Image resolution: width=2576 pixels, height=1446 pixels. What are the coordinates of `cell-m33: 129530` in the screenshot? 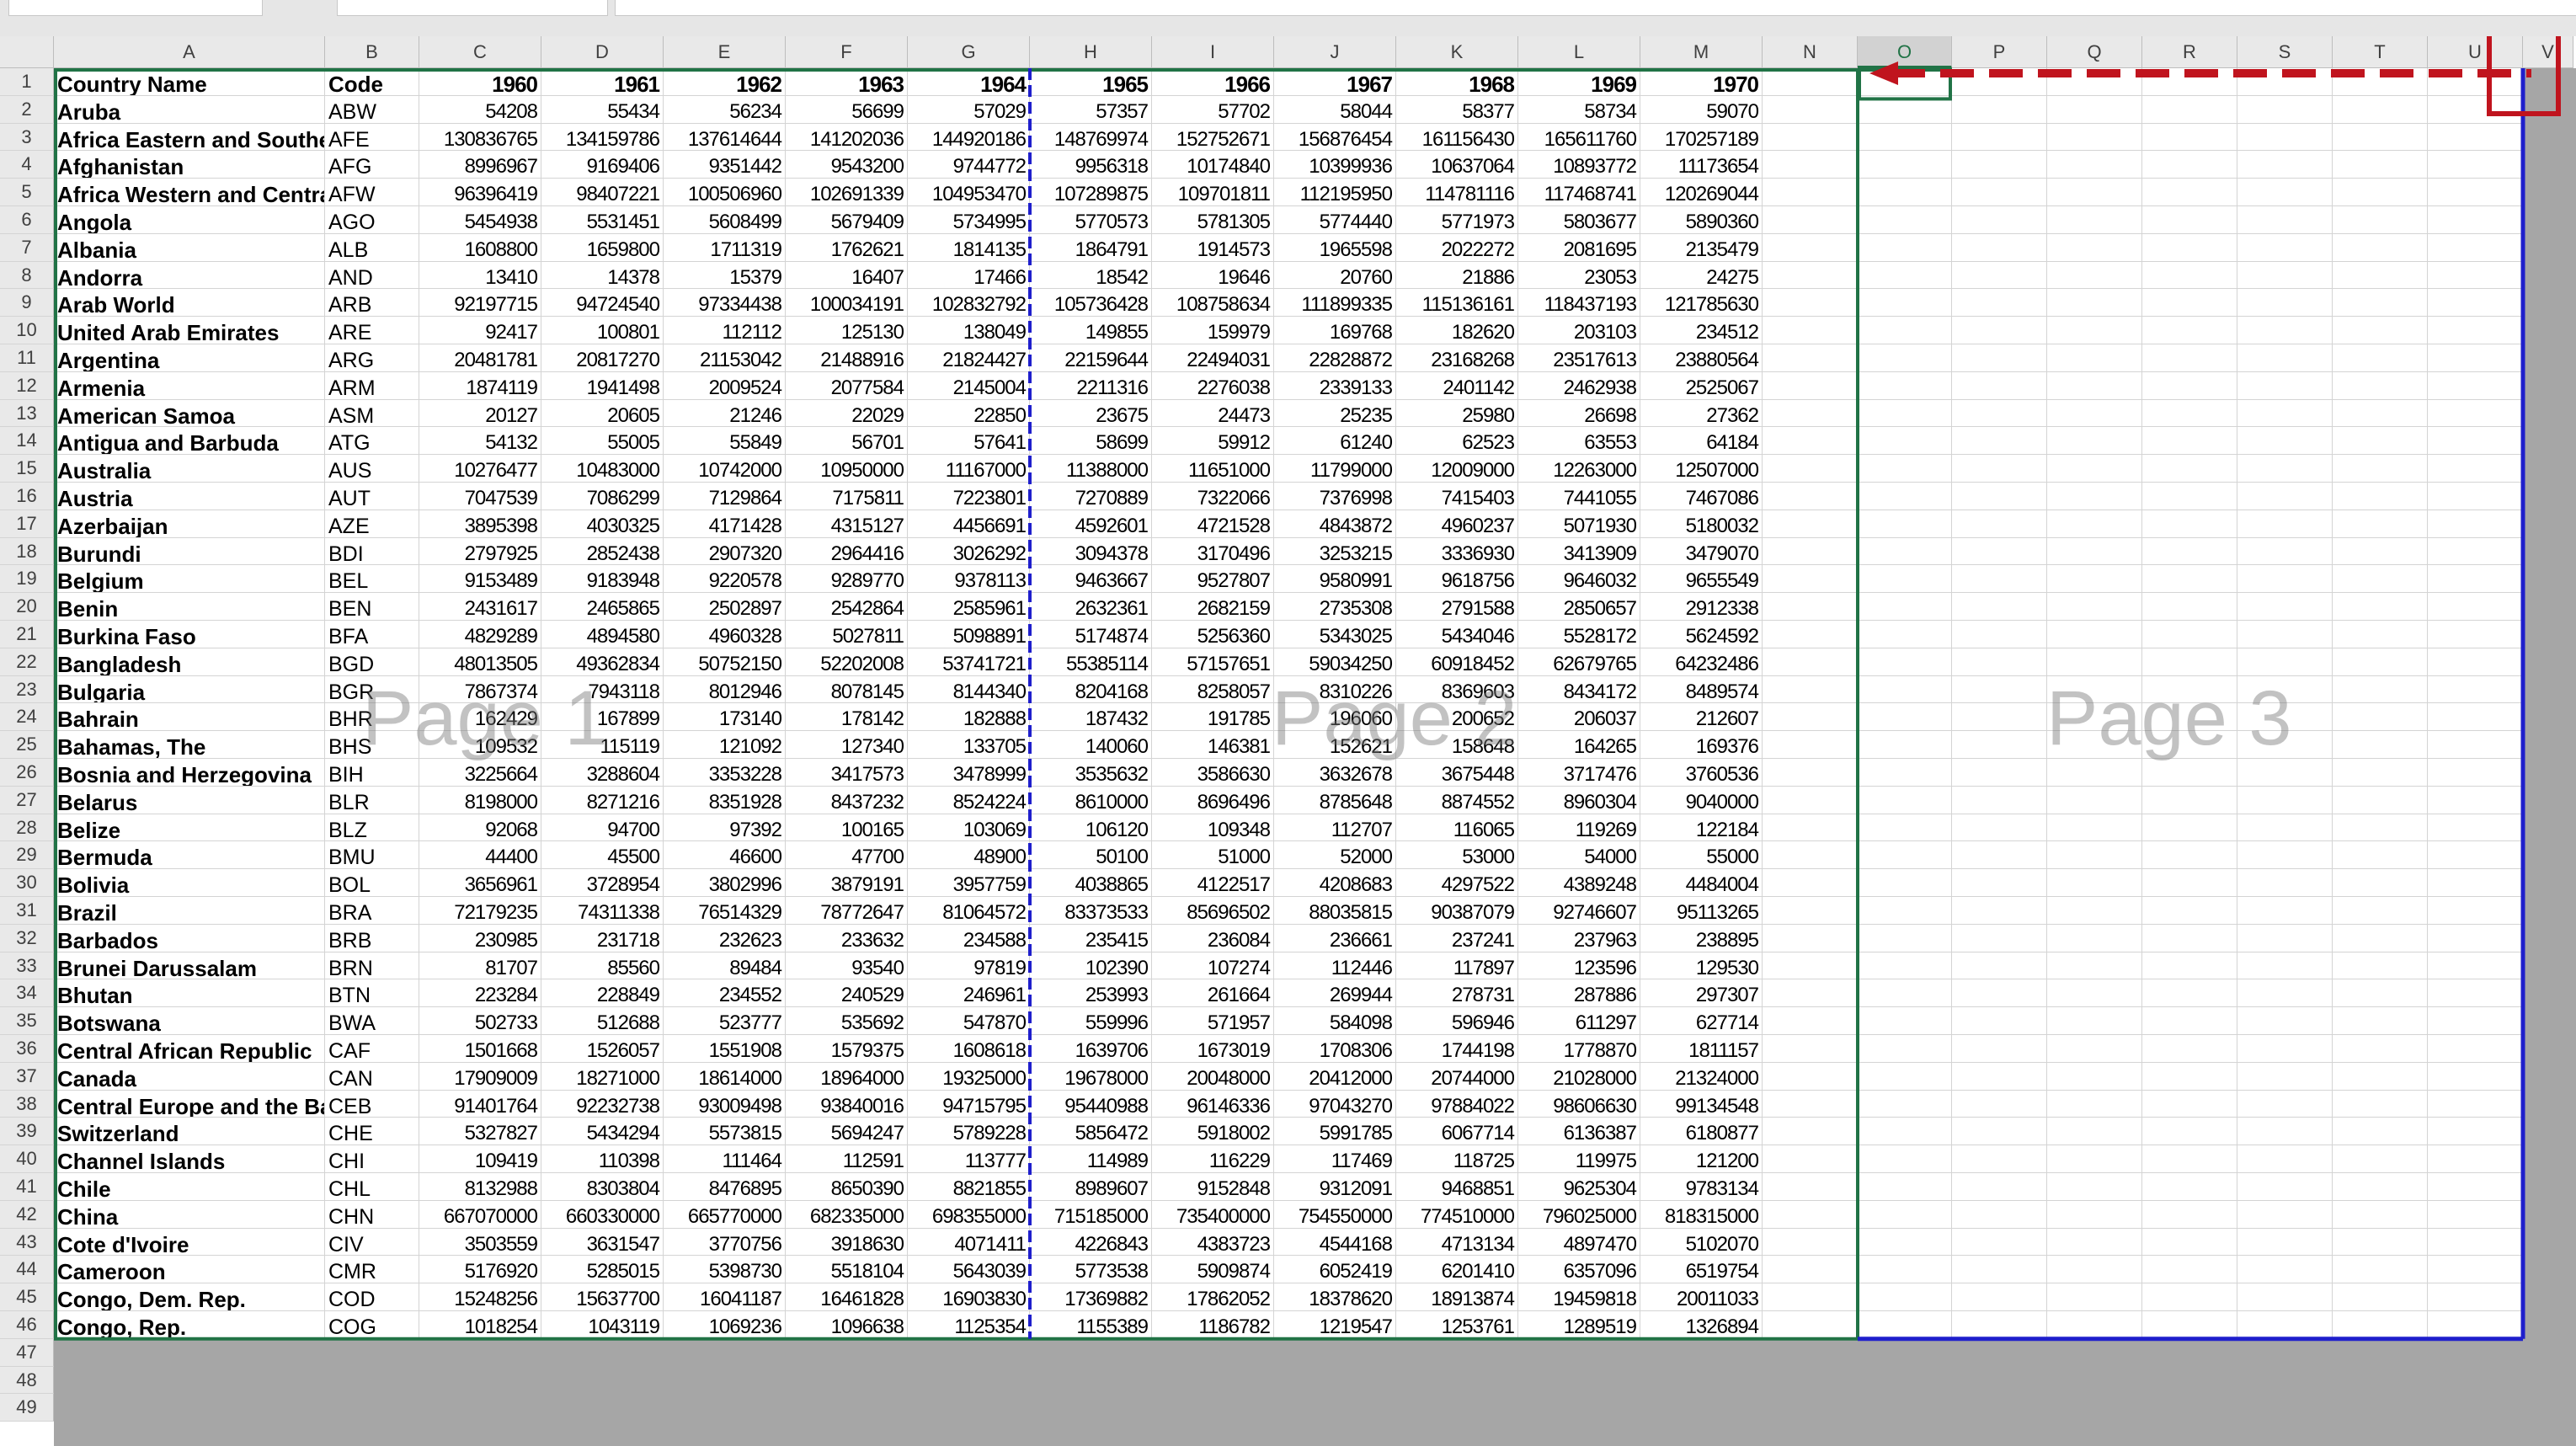 It's located at (1701, 966).